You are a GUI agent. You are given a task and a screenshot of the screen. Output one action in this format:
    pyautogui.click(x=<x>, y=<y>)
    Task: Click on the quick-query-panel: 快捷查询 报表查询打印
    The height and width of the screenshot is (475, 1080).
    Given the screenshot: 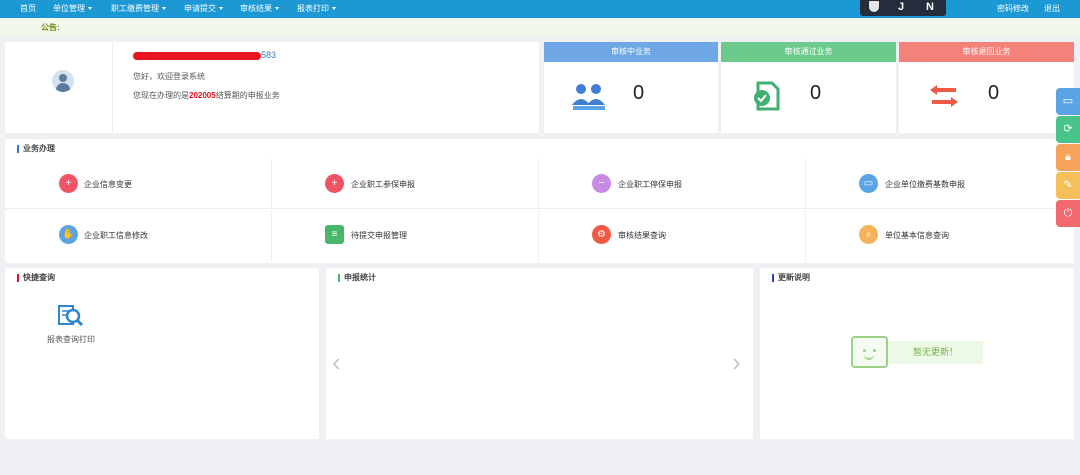 What is the action you would take?
    pyautogui.click(x=162, y=353)
    